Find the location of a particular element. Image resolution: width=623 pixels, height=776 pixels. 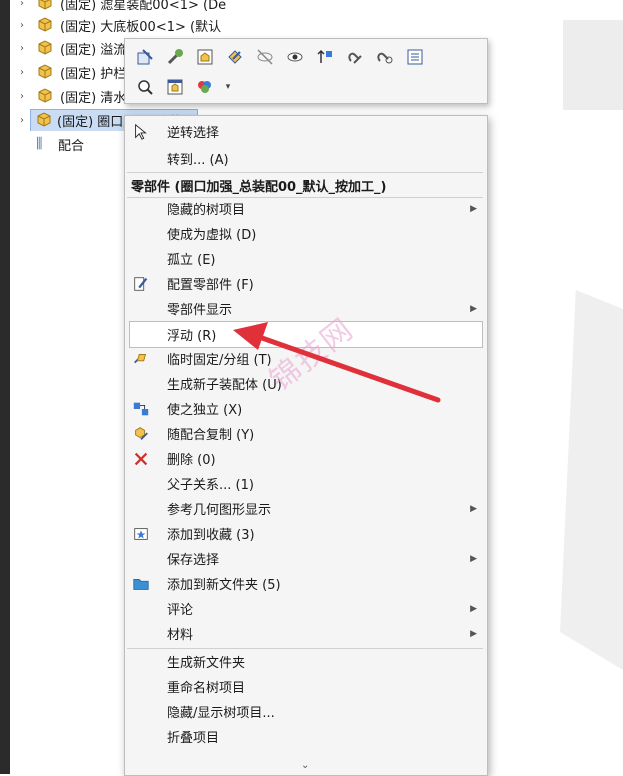

folder-icon is located at coordinates (141, 584).